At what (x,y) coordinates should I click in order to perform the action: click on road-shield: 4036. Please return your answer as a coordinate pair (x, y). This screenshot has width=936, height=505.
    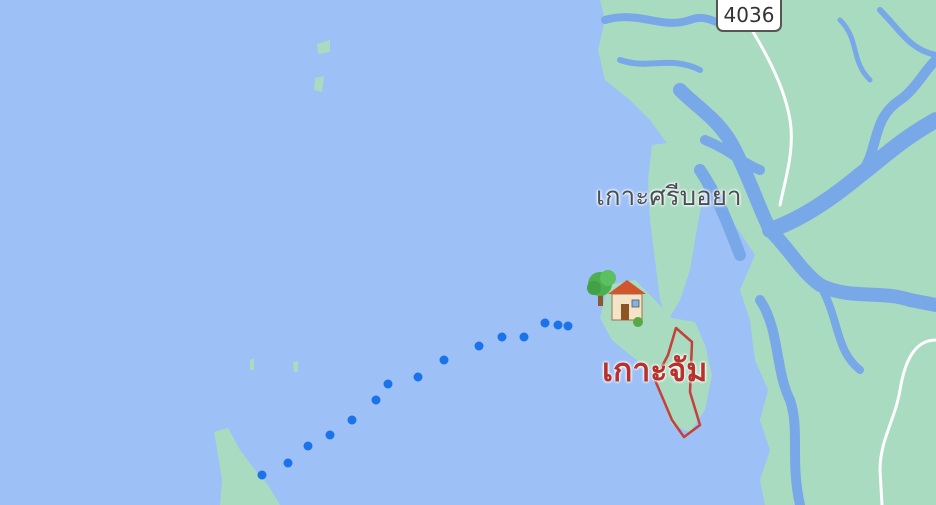
    Looking at the image, I should click on (749, 16).